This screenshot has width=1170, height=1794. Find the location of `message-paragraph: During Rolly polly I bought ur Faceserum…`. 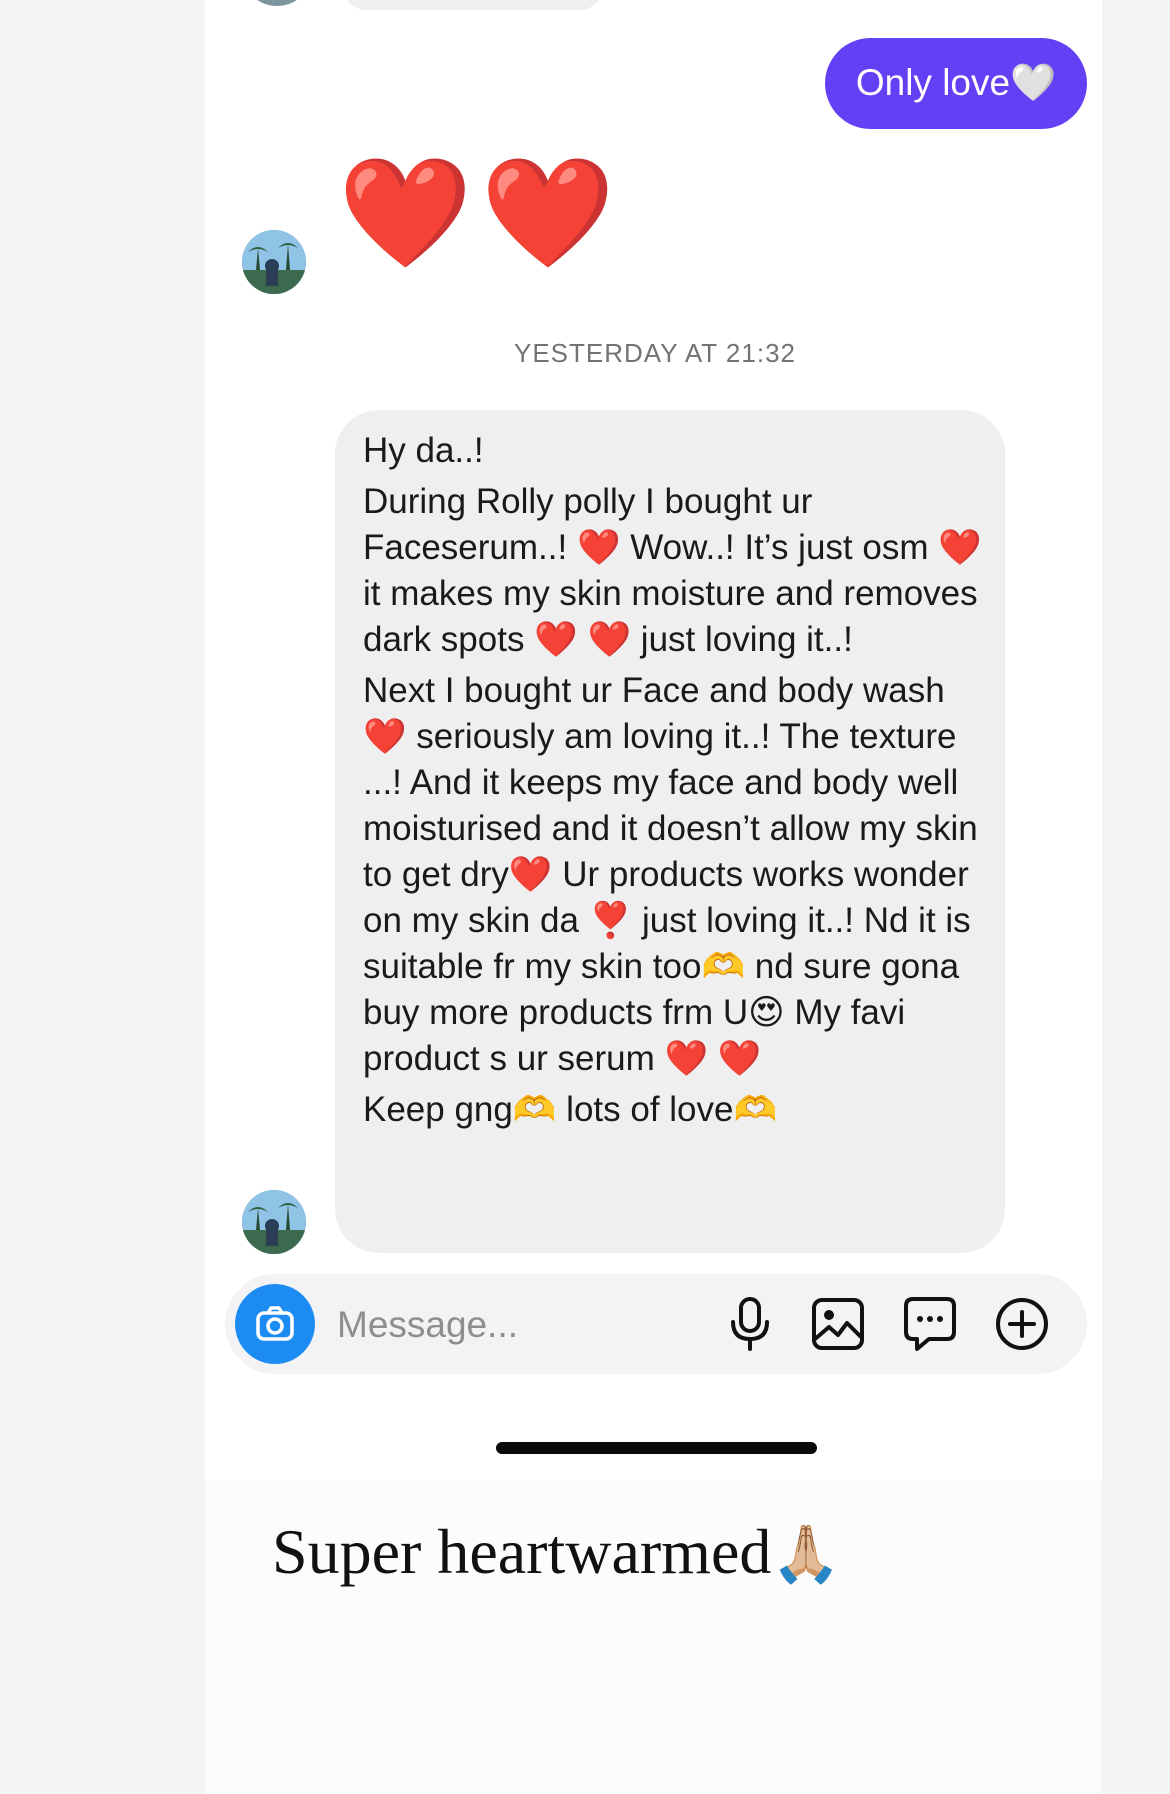

message-paragraph: During Rolly polly I bought ur Faceserum… is located at coordinates (672, 570).